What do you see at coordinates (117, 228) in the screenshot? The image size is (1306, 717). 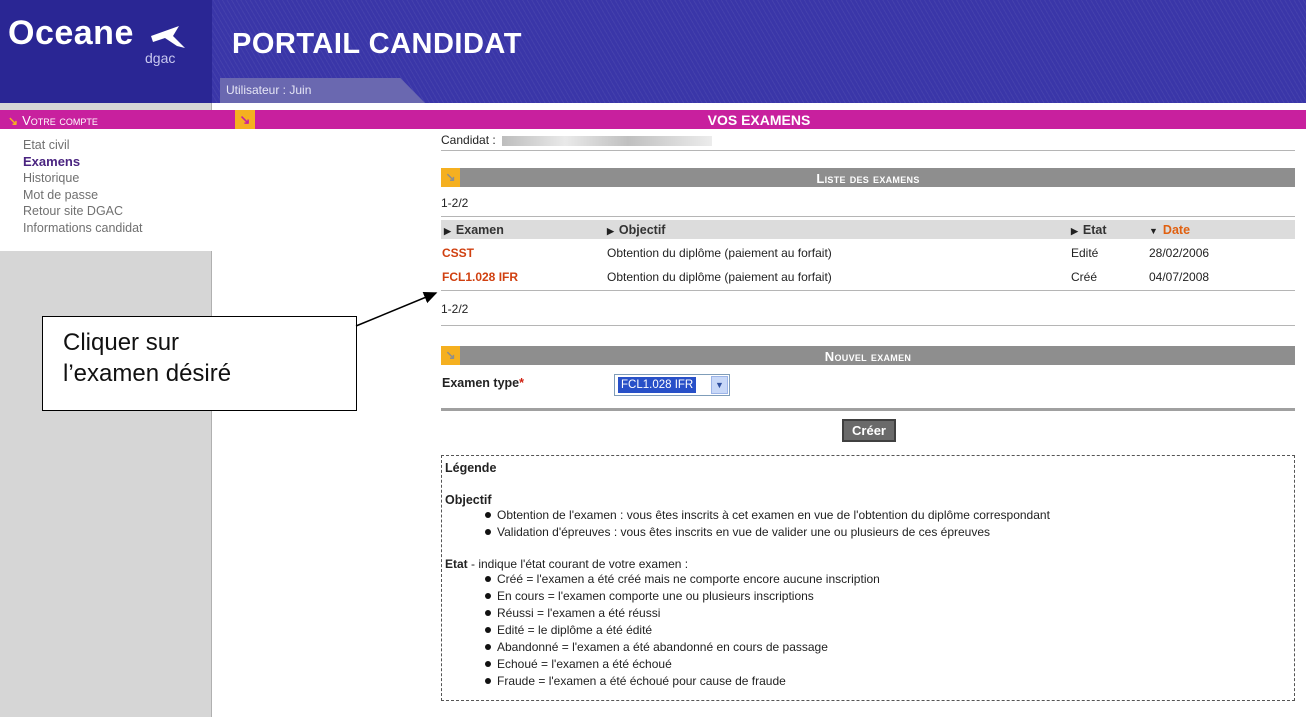 I see `sidebar-item-informations: Informations candidat` at bounding box center [117, 228].